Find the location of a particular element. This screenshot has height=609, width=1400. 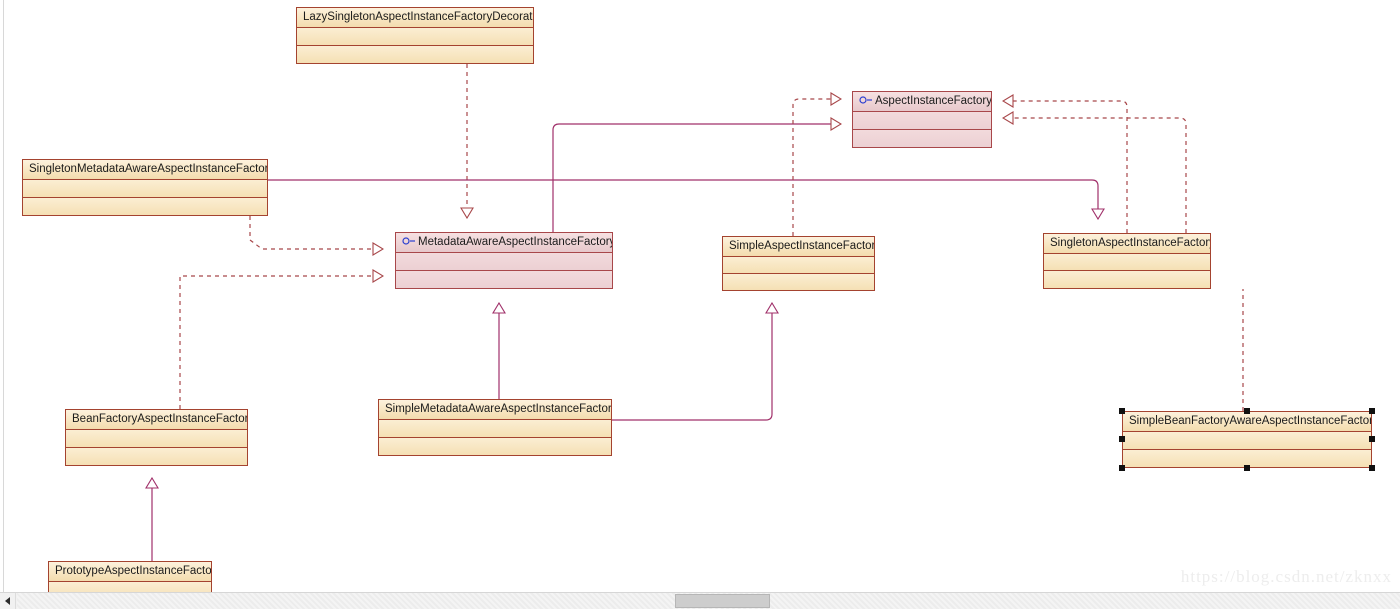

class-name-label: BeanFactoryAspectInstanceFactory is located at coordinates (159, 419).